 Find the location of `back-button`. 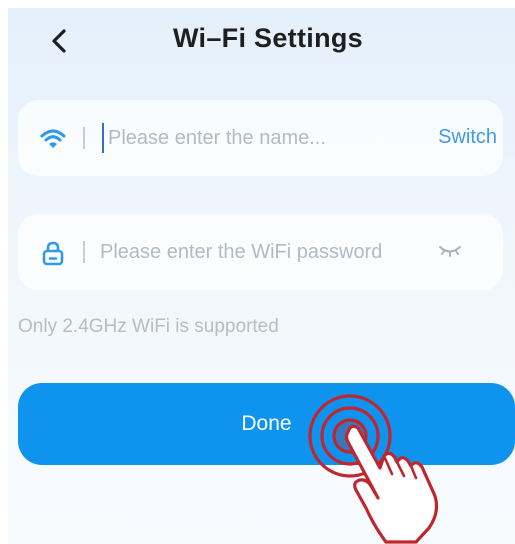

back-button is located at coordinates (59, 41).